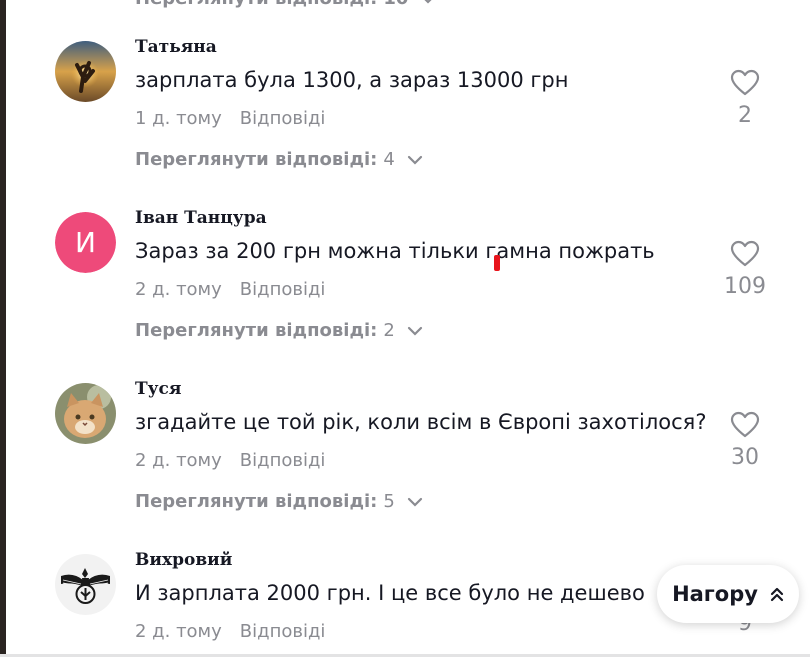  I want to click on comment-time: 1 д. тому, so click(178, 118).